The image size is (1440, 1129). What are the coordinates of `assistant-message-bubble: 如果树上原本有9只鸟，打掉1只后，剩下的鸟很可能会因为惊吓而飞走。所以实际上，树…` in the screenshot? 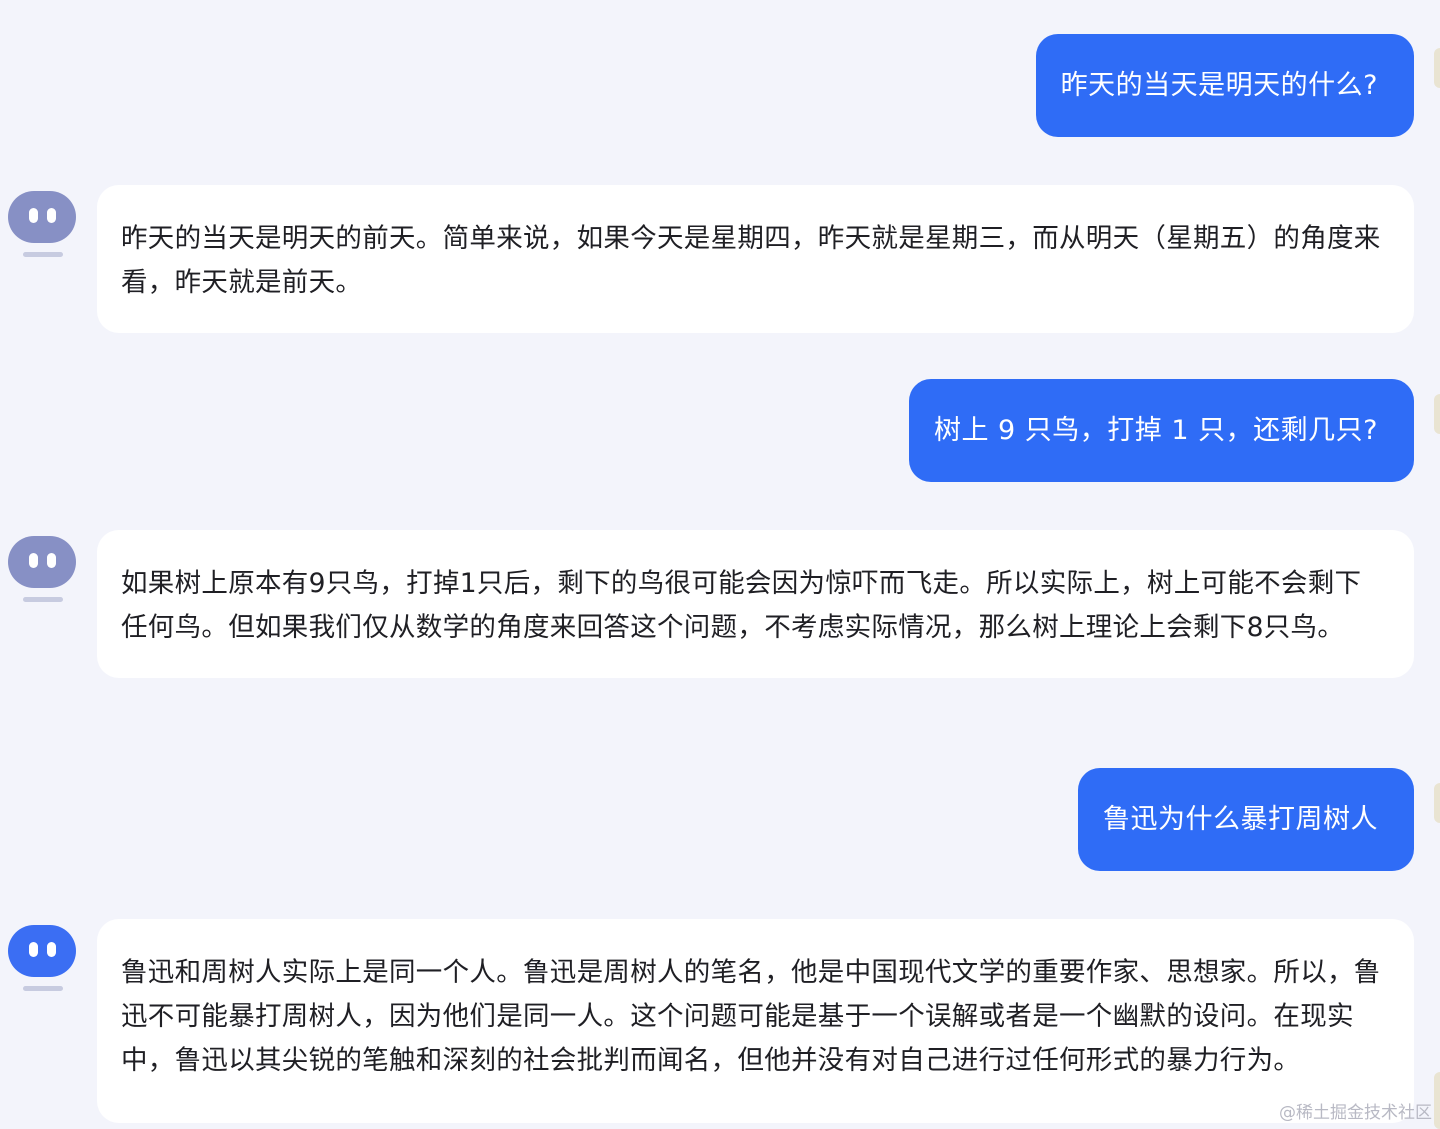 It's located at (755, 604).